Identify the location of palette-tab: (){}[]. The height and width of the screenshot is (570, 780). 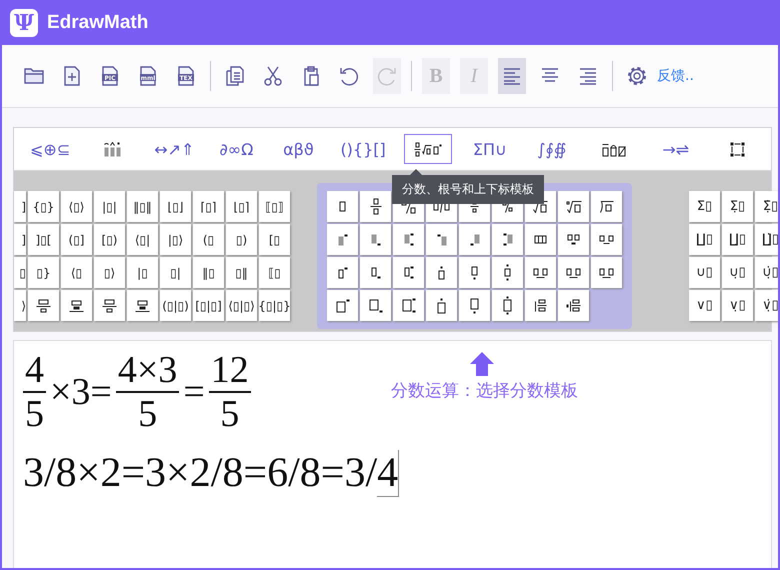
(363, 149).